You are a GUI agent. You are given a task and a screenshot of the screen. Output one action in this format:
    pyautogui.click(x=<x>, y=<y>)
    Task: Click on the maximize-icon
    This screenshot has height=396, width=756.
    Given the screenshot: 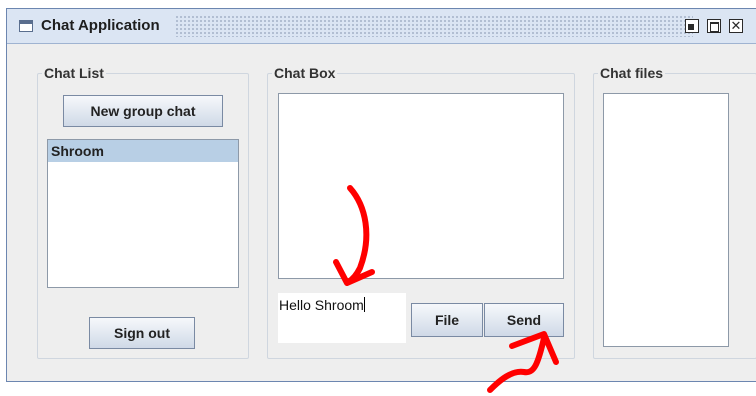 What is the action you would take?
    pyautogui.click(x=714, y=26)
    